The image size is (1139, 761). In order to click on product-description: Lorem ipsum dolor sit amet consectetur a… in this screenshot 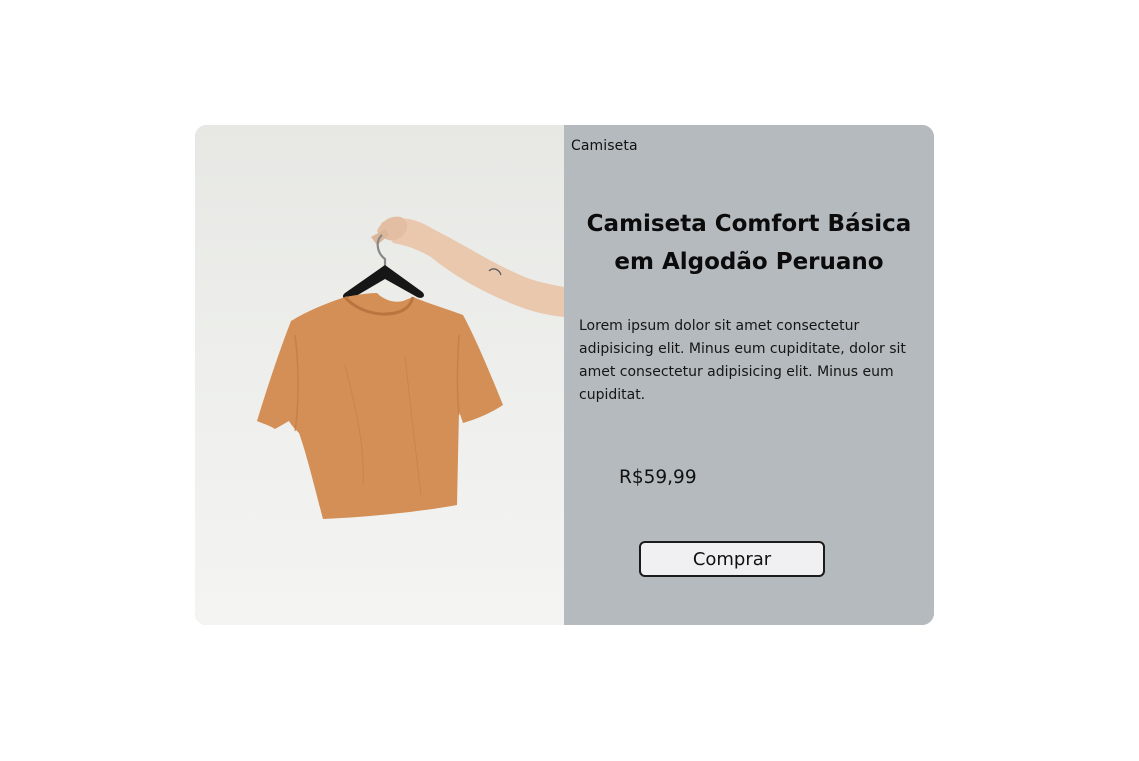, I will do `click(742, 360)`.